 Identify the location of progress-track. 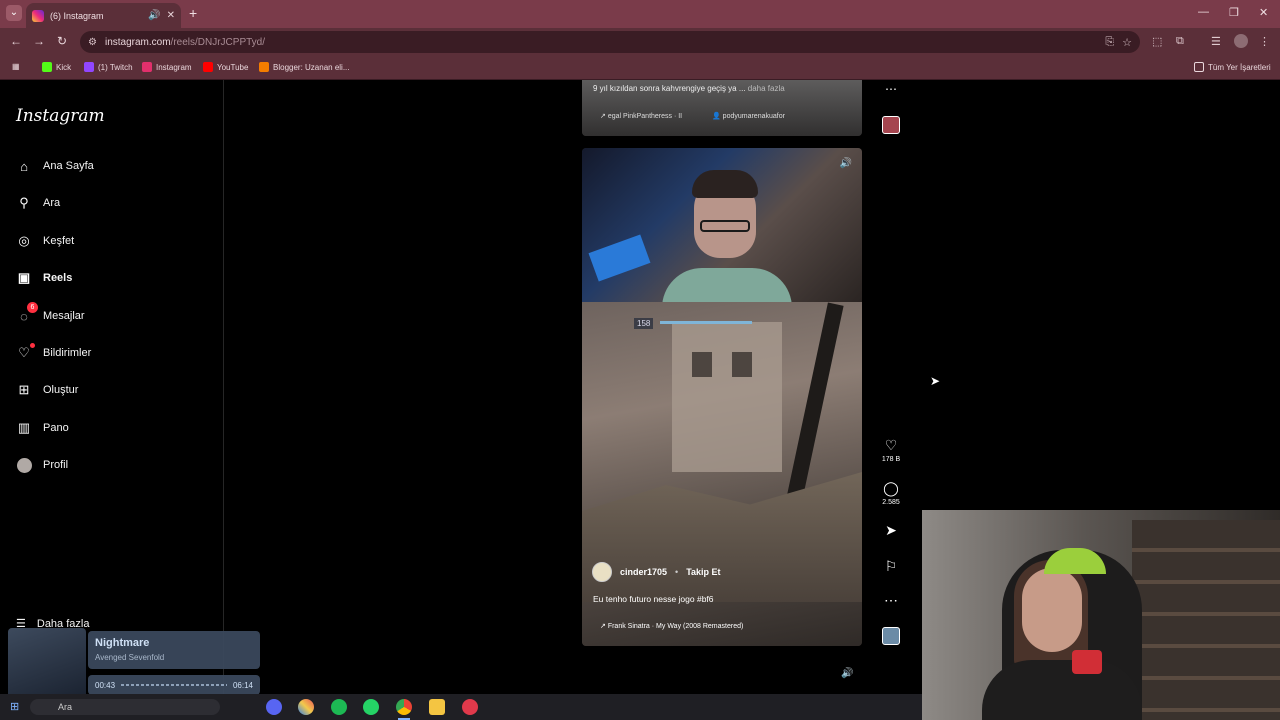
(174, 685).